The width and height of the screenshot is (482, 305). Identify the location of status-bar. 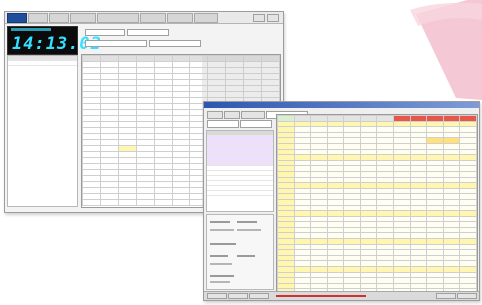
(341, 295).